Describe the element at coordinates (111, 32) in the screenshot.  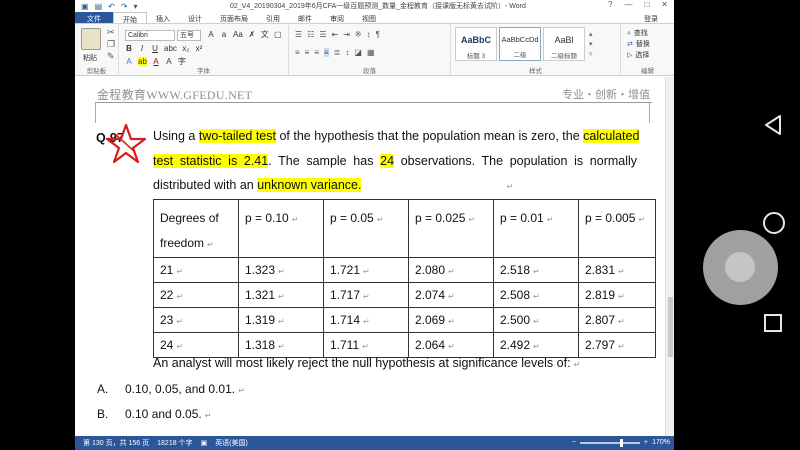
I see `cut-icon: ✂` at that location.